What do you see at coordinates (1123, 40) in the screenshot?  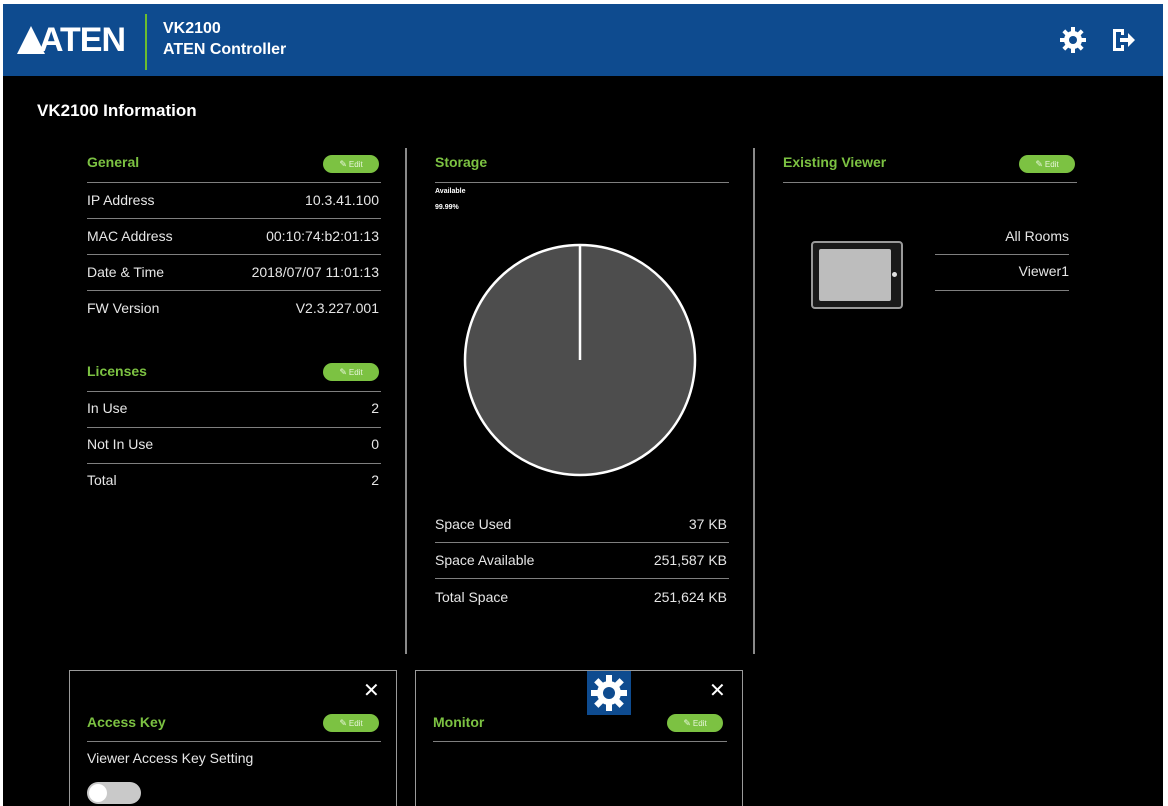 I see `logout-icon` at bounding box center [1123, 40].